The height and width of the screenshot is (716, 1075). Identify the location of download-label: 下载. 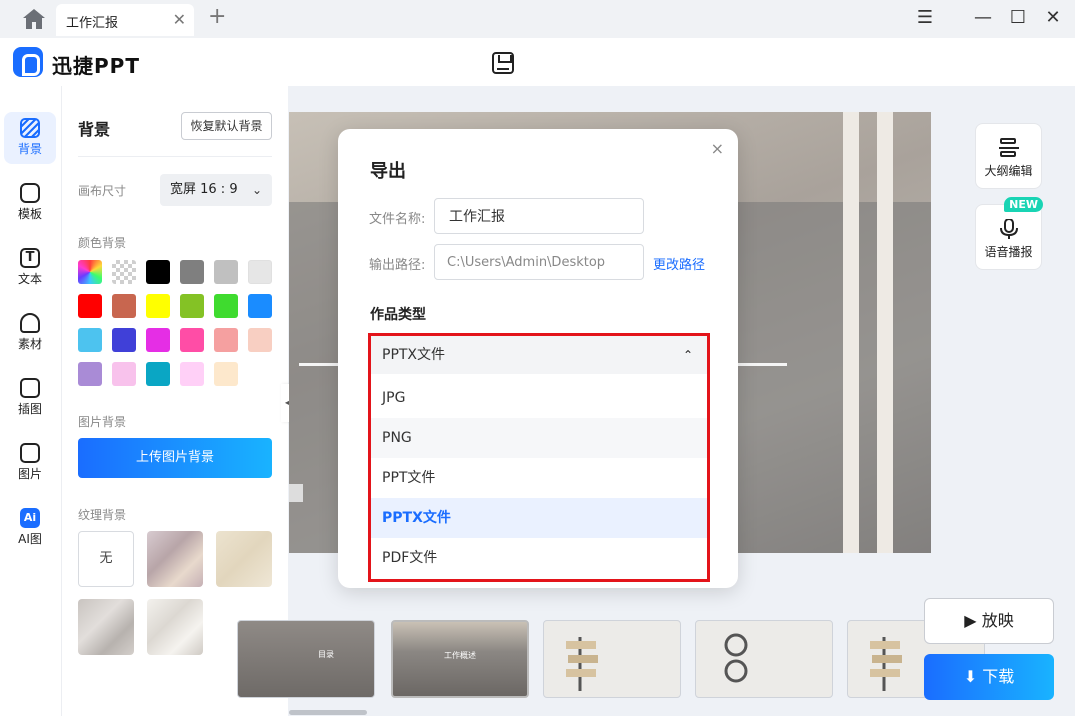
(998, 676).